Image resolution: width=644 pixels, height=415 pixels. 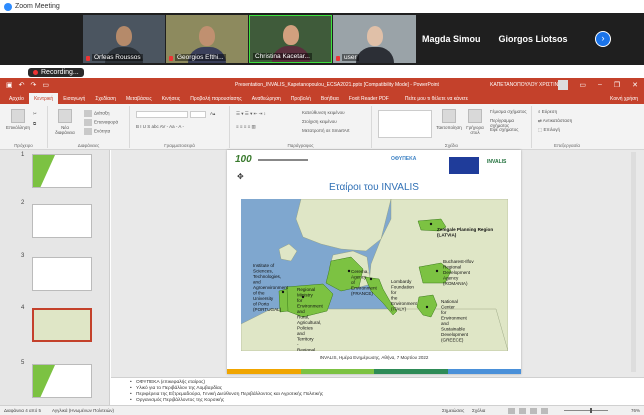 I want to click on note-line: Υλικό για το Περιβάλλον της Λομβαρδίας, so click(x=176, y=388).